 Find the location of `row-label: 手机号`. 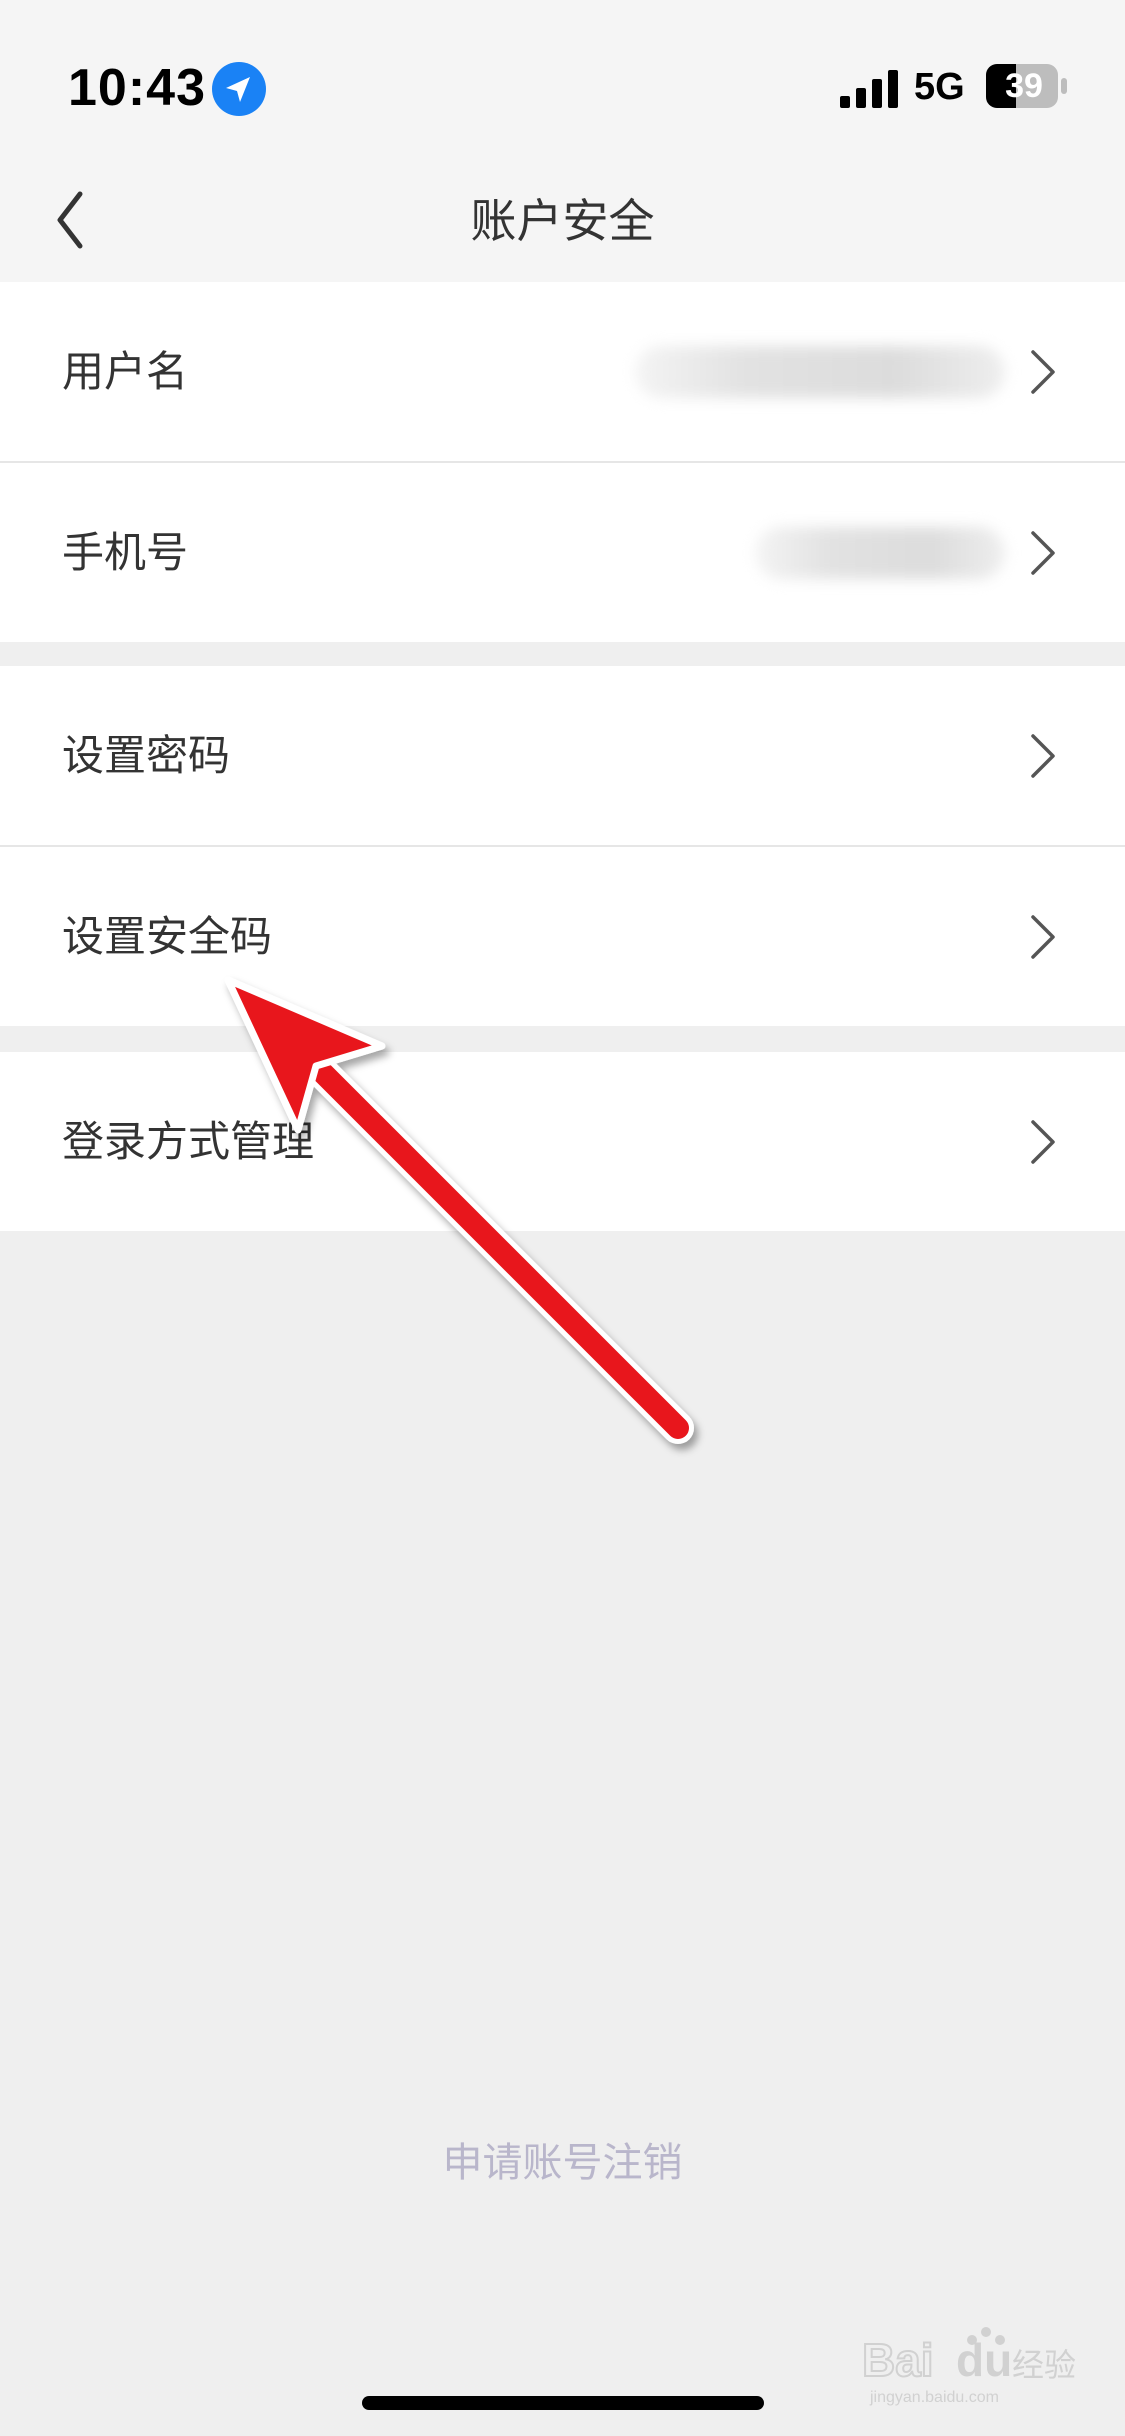

row-label: 手机号 is located at coordinates (125, 552).